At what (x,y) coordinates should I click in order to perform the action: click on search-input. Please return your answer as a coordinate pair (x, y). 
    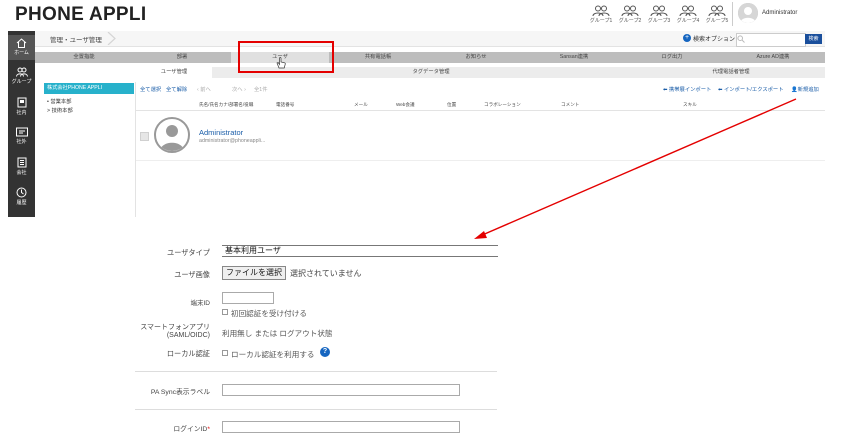
    Looking at the image, I should click on (771, 40).